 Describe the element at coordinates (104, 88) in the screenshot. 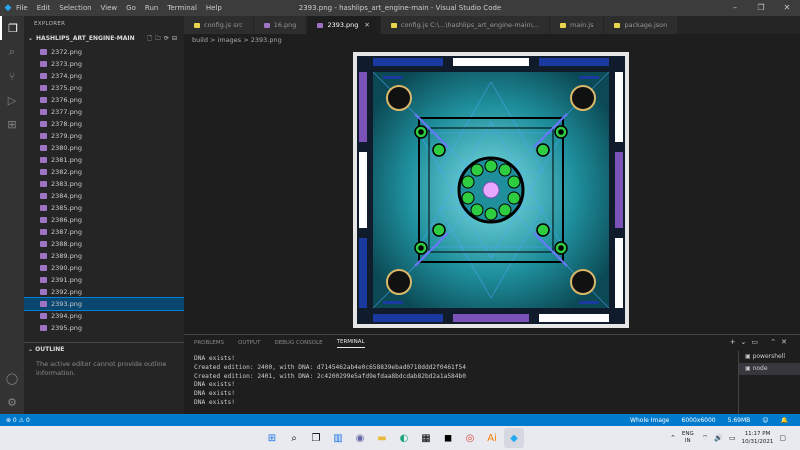

I see `file-item: 2375.png` at that location.